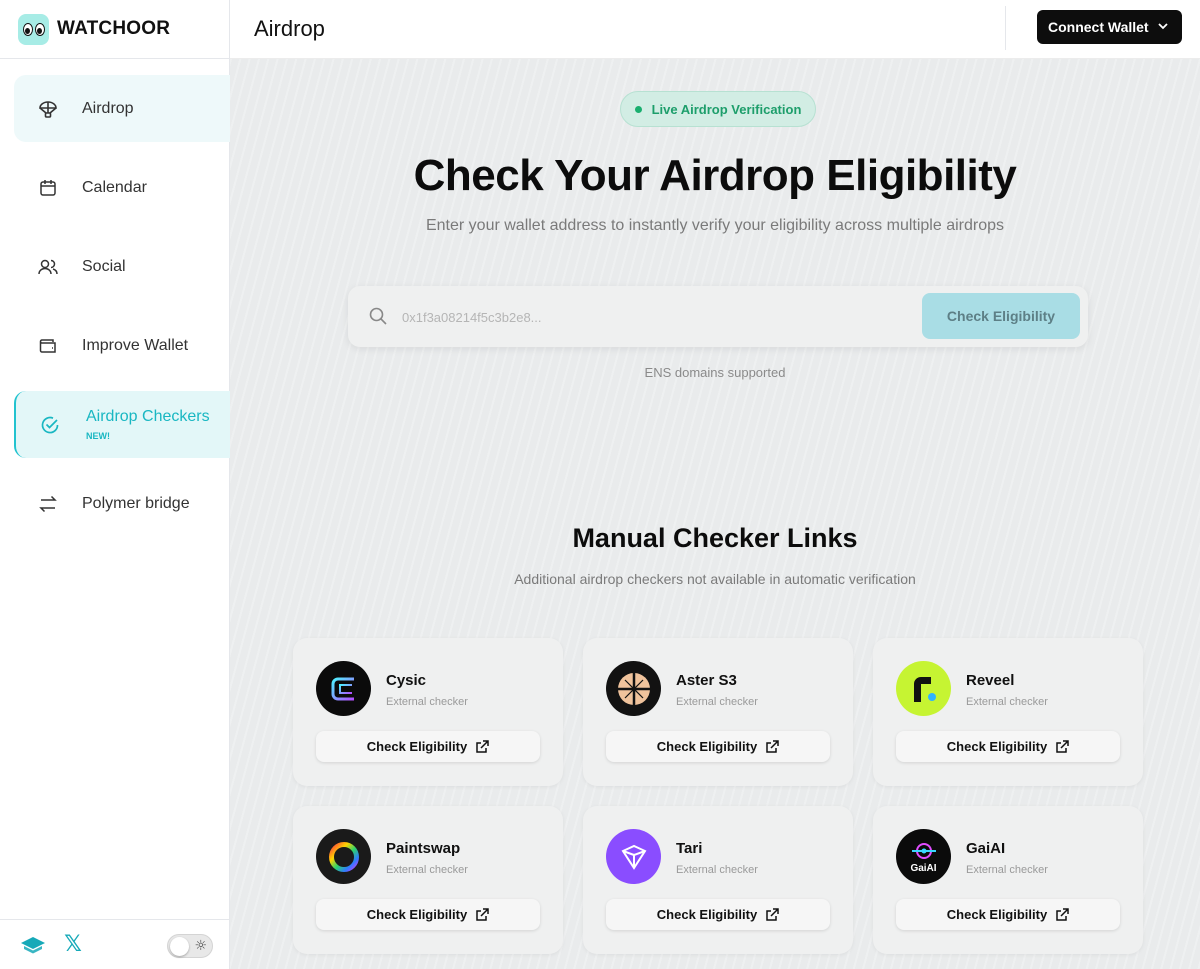 The width and height of the screenshot is (1200, 969). What do you see at coordinates (1001, 316) in the screenshot?
I see `check-eligibility-button: Check Eligibility` at bounding box center [1001, 316].